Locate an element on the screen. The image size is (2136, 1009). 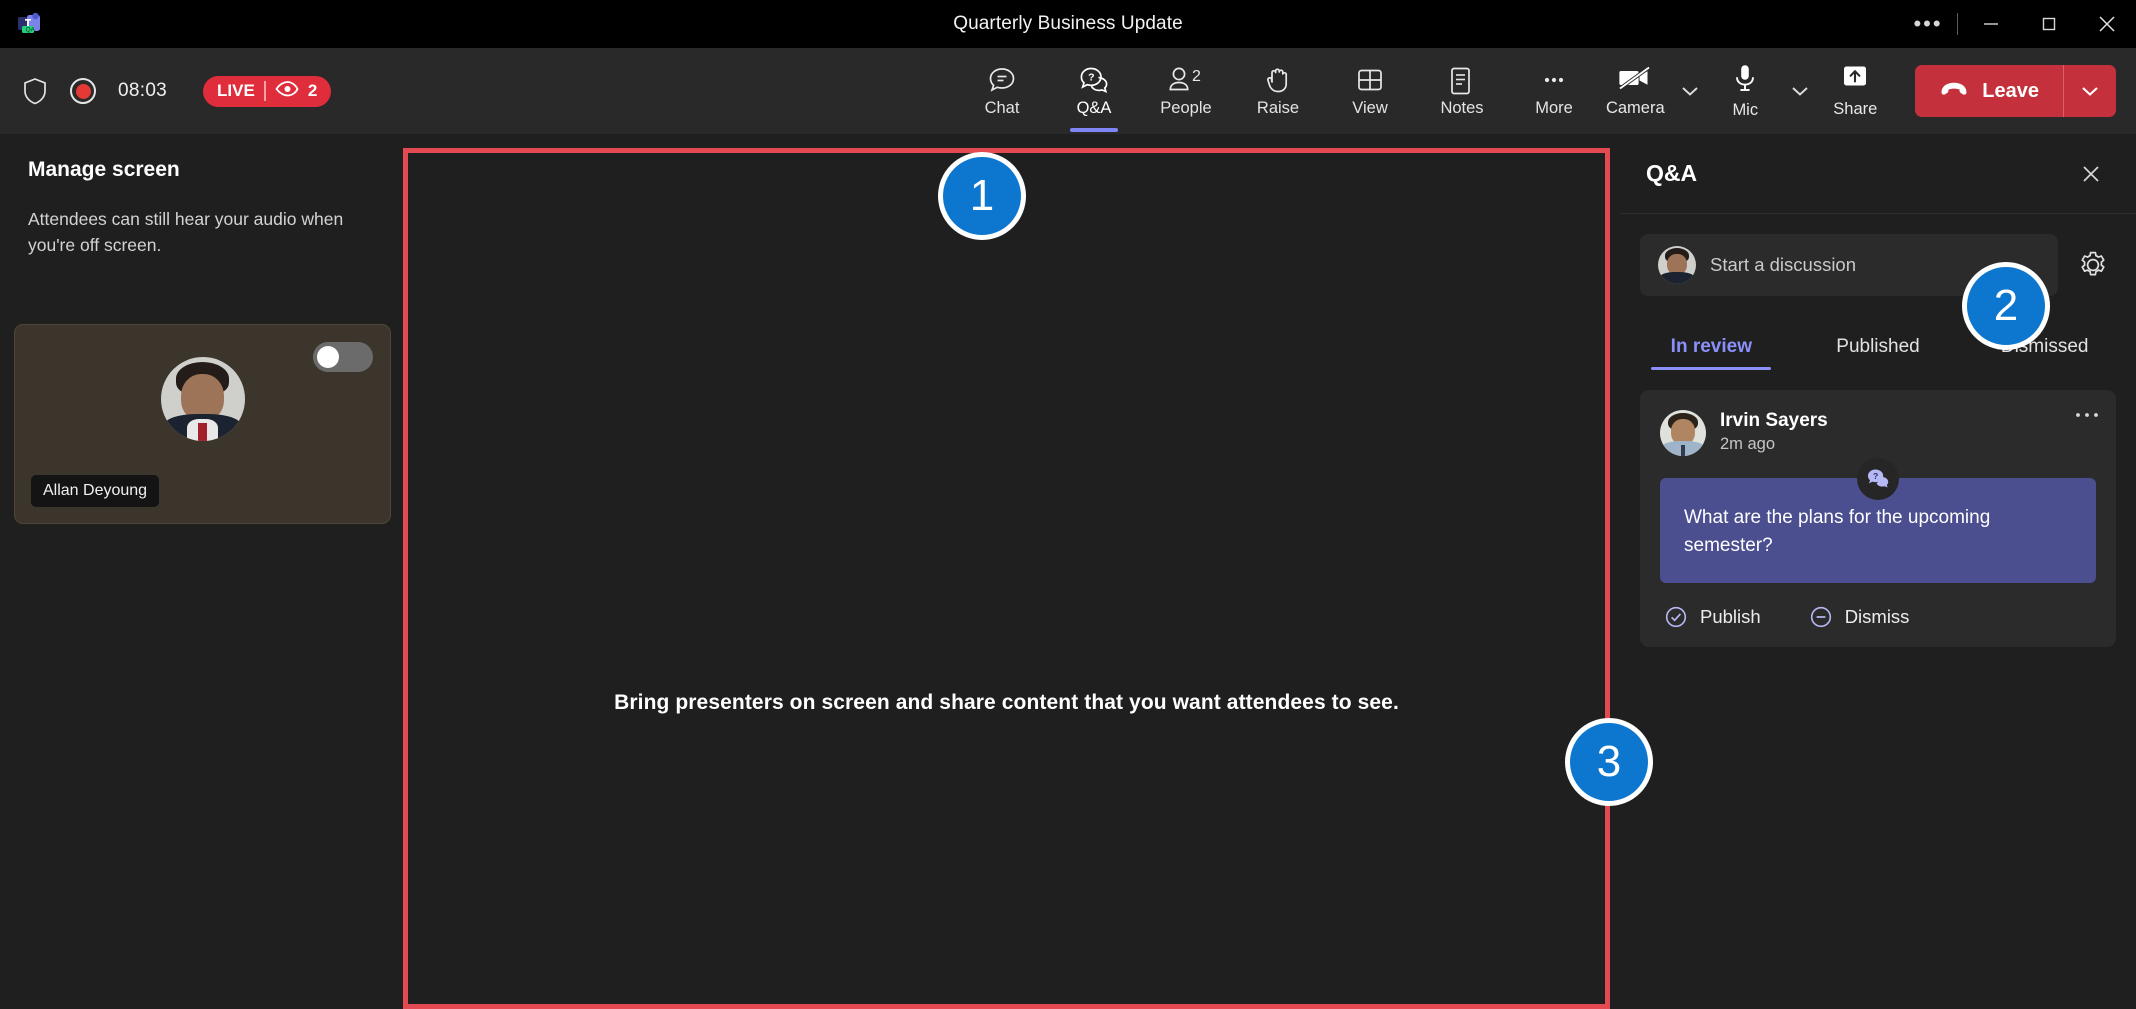
question-timestamp: 2m ago is located at coordinates (1748, 444).